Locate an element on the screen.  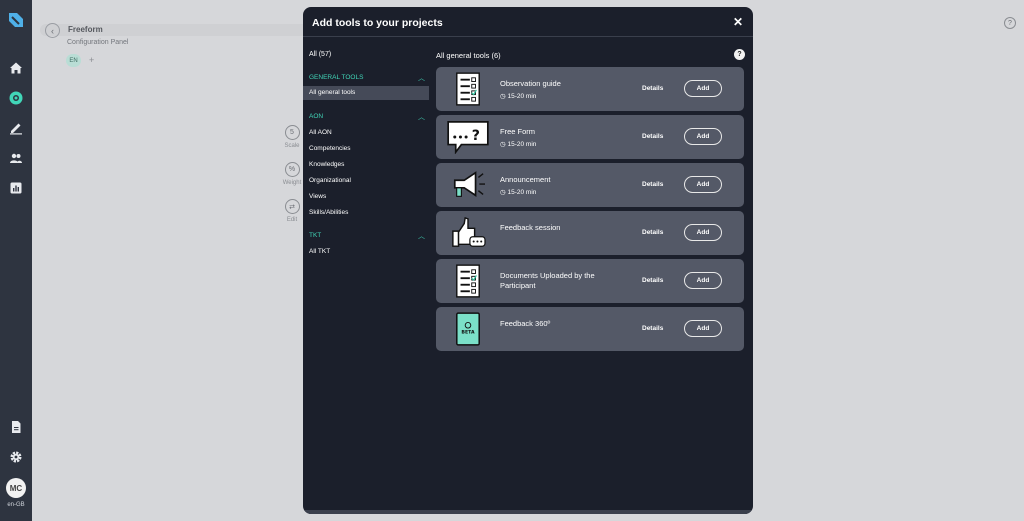
back-chevron-icon: ‹ is located at coordinates (52, 30).